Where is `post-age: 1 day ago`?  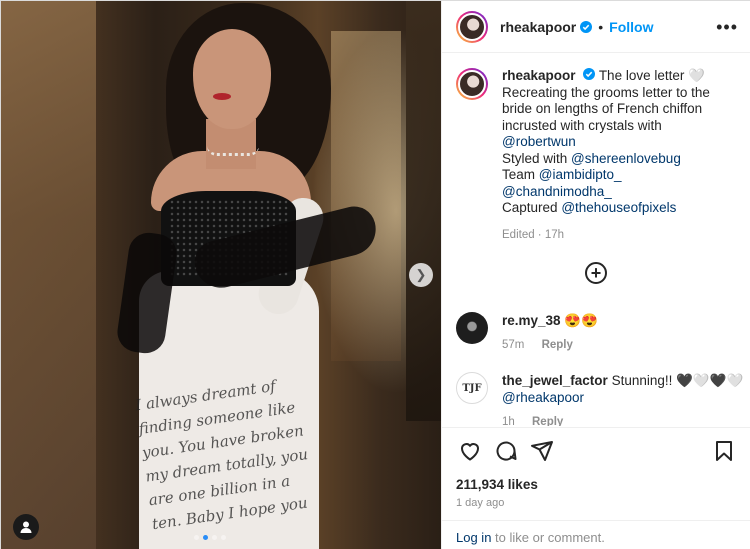 post-age: 1 day ago is located at coordinates (480, 503).